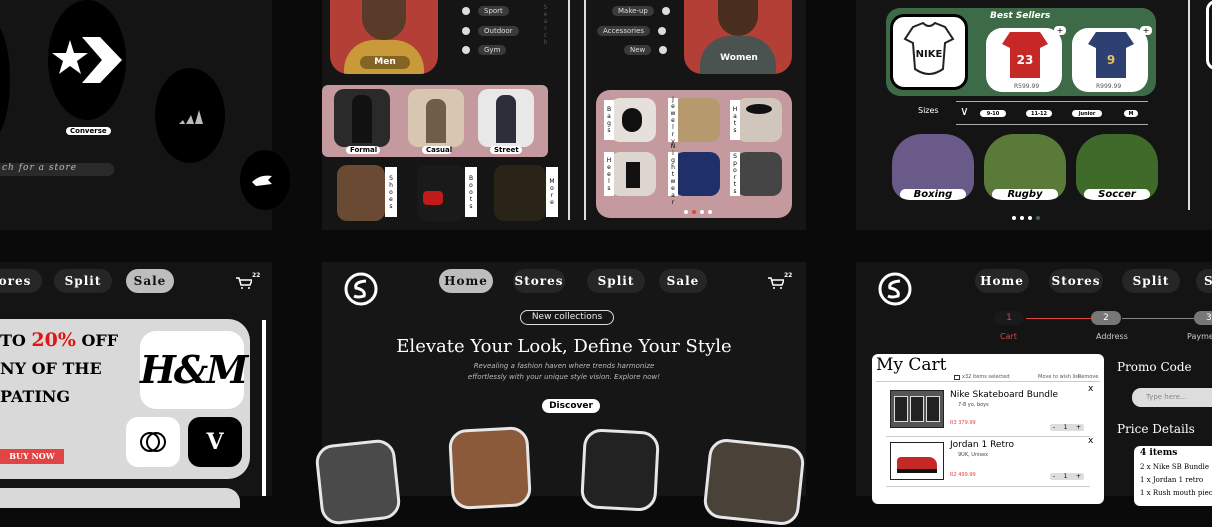 This screenshot has width=1212, height=527. Describe the element at coordinates (929, 52) in the screenshot. I see `onesie-product: NIKE` at that location.